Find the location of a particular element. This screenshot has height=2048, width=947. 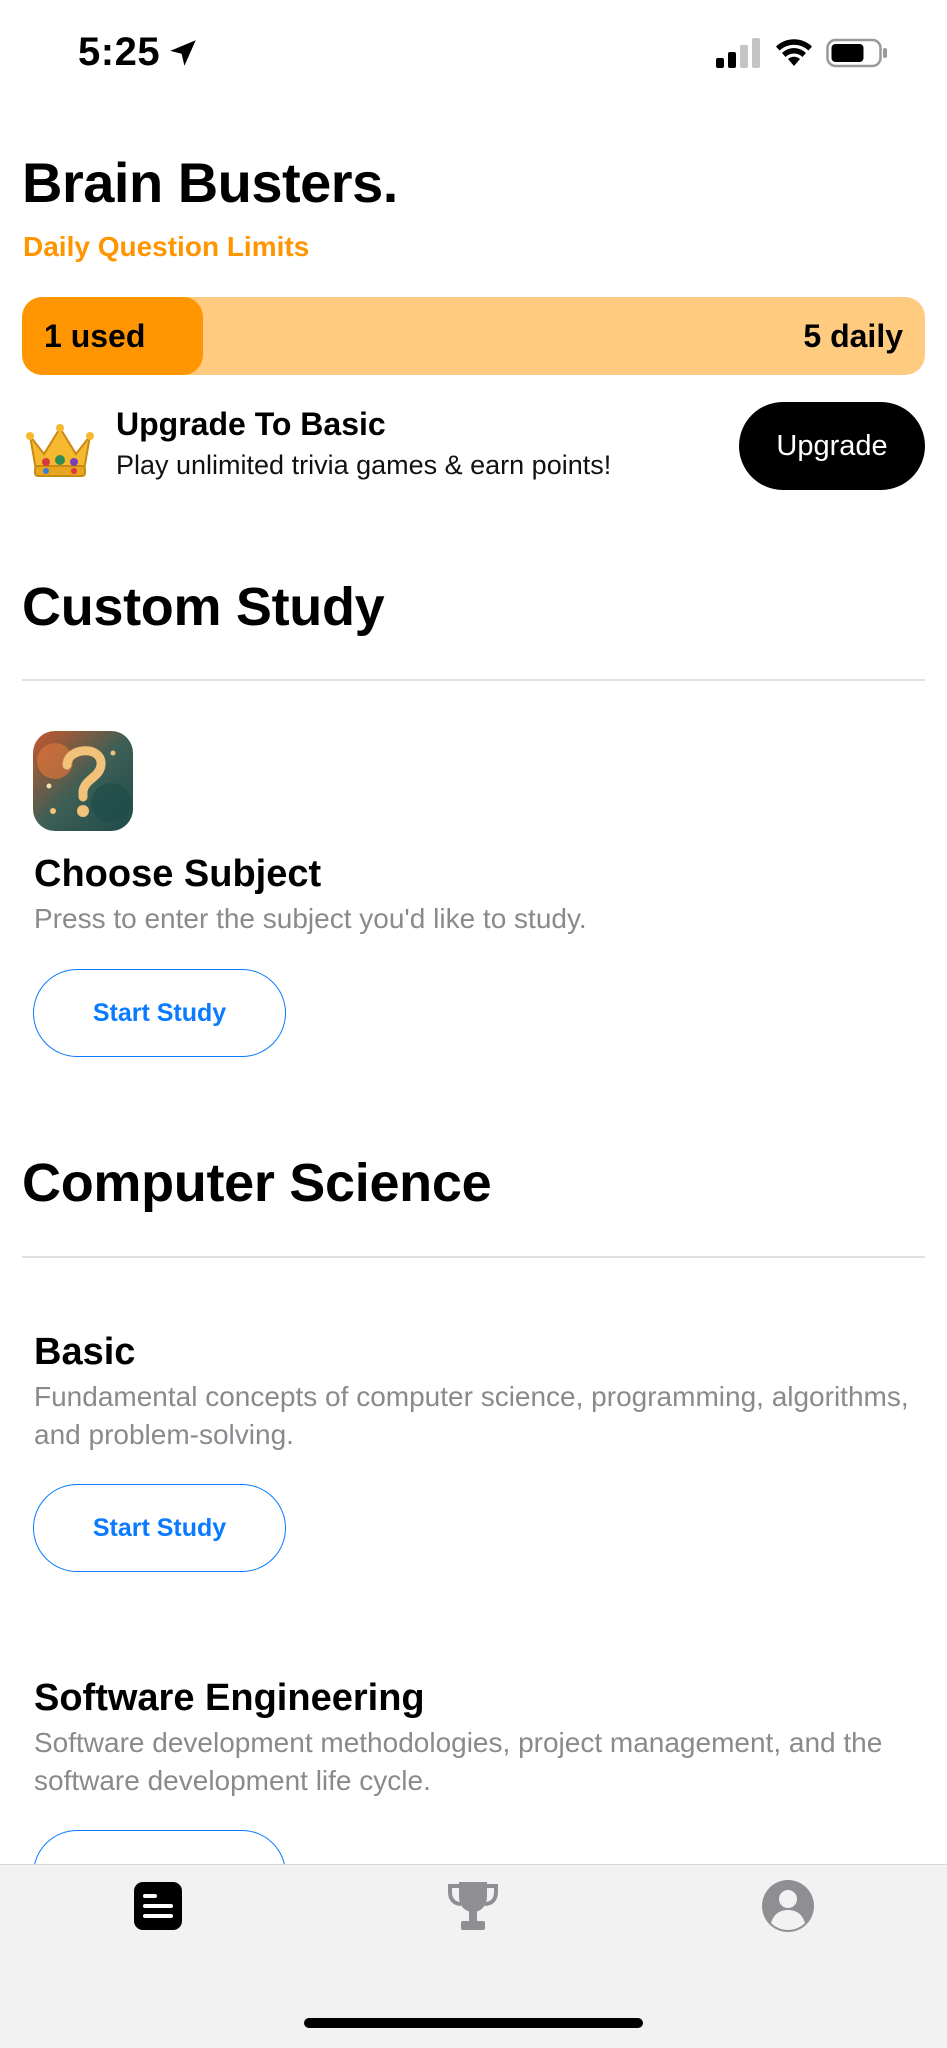

wifi-icon is located at coordinates (794, 52).